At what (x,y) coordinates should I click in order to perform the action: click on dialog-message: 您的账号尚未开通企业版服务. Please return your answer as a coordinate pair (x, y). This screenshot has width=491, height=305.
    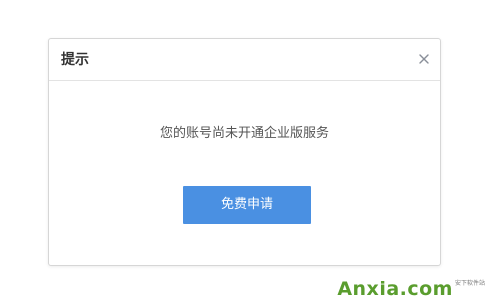
    Looking at the image, I should click on (244, 133).